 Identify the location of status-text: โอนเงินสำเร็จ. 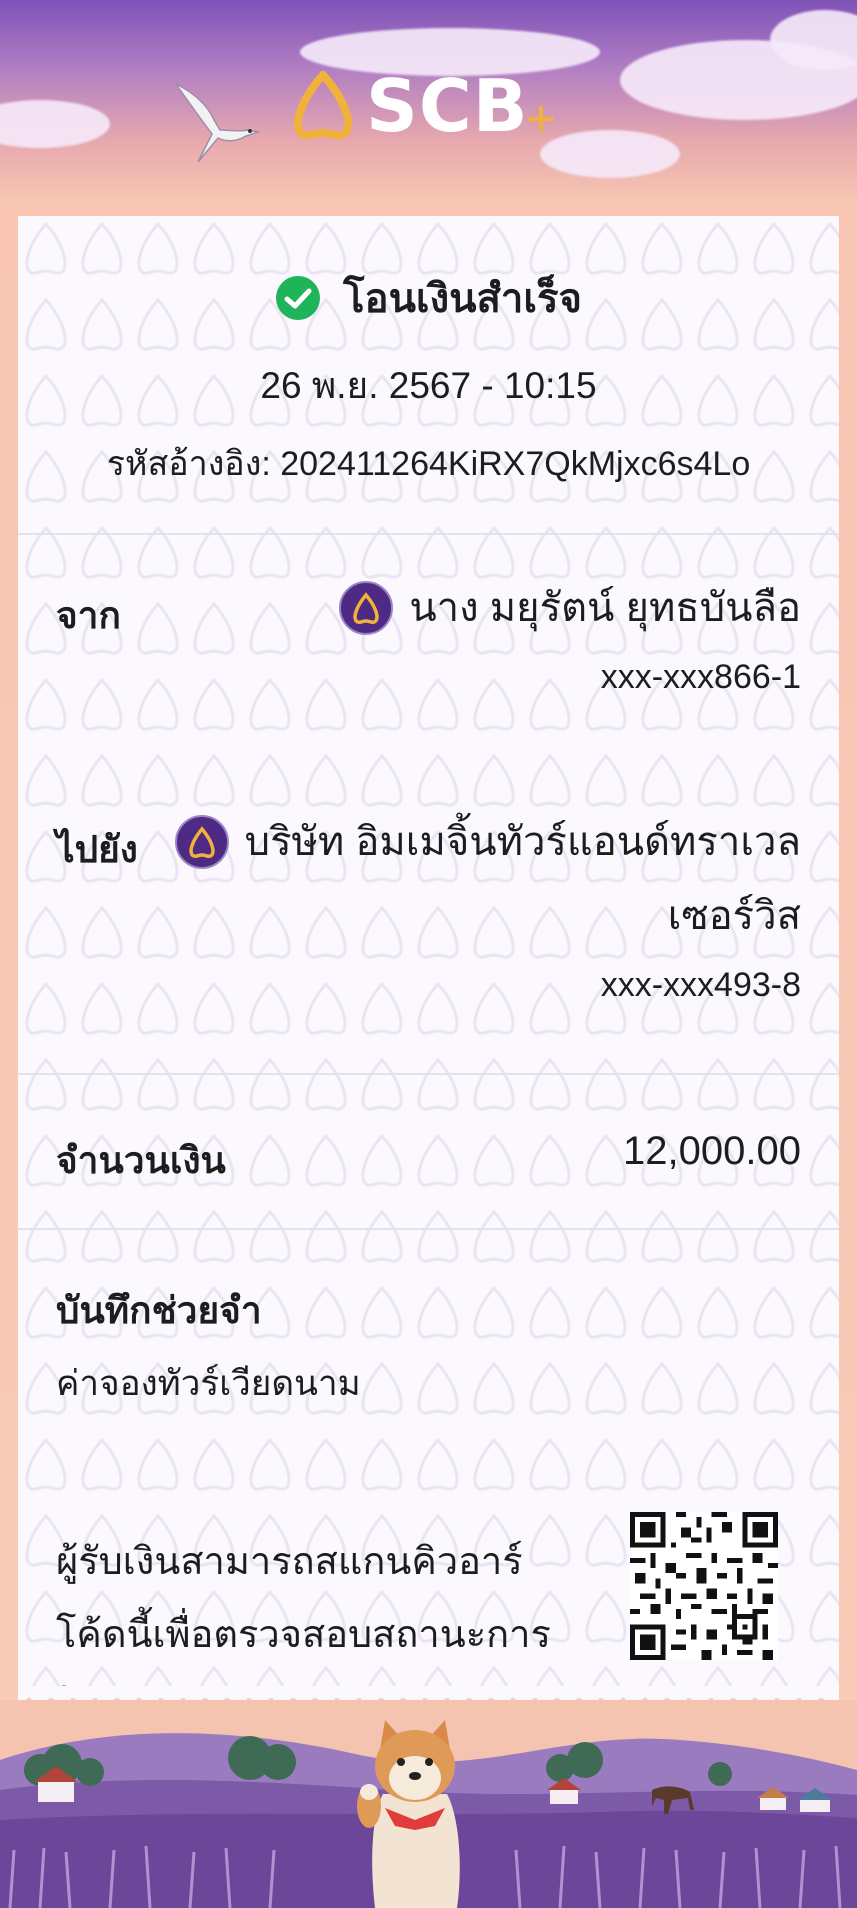
(462, 299).